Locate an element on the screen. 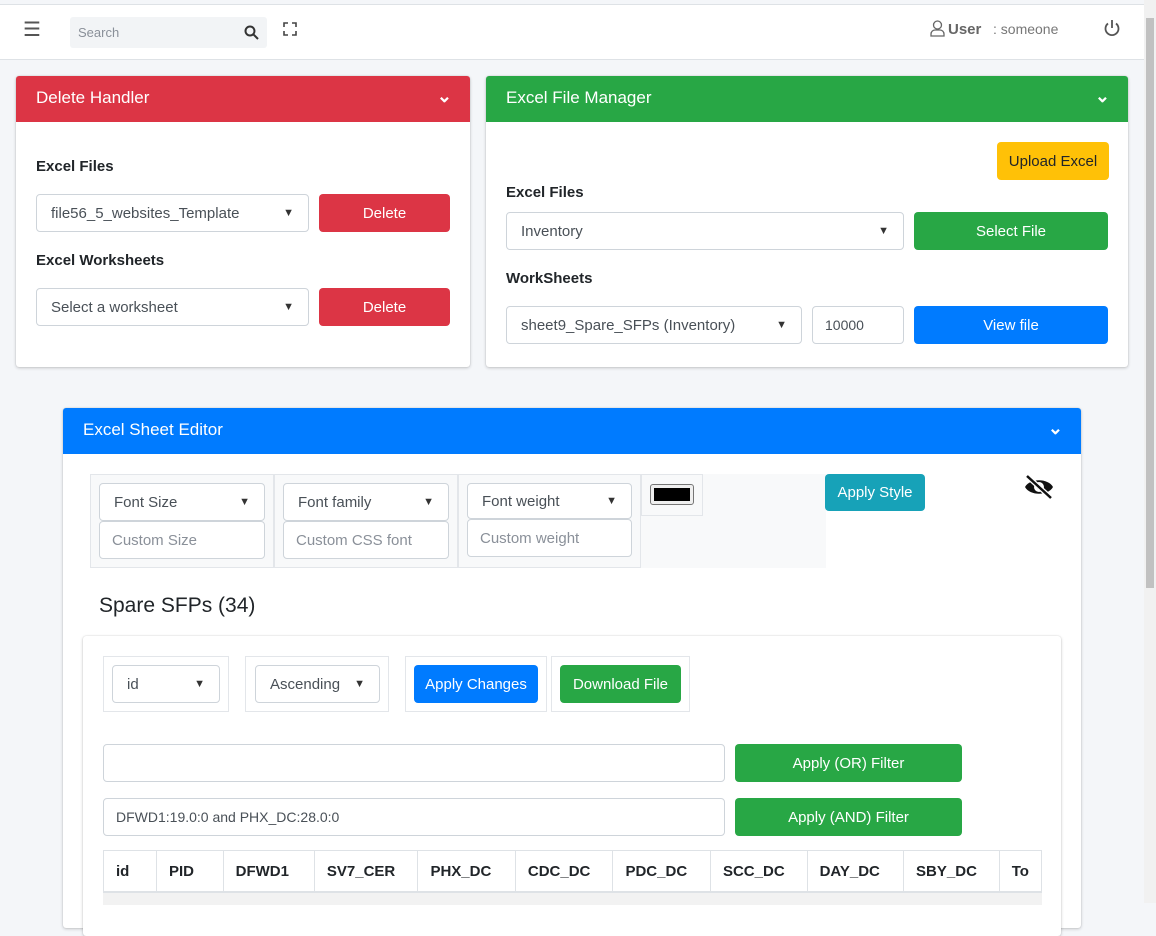 This screenshot has width=1156, height=936. column-header-sby_dc: SBY_DC is located at coordinates (951, 871).